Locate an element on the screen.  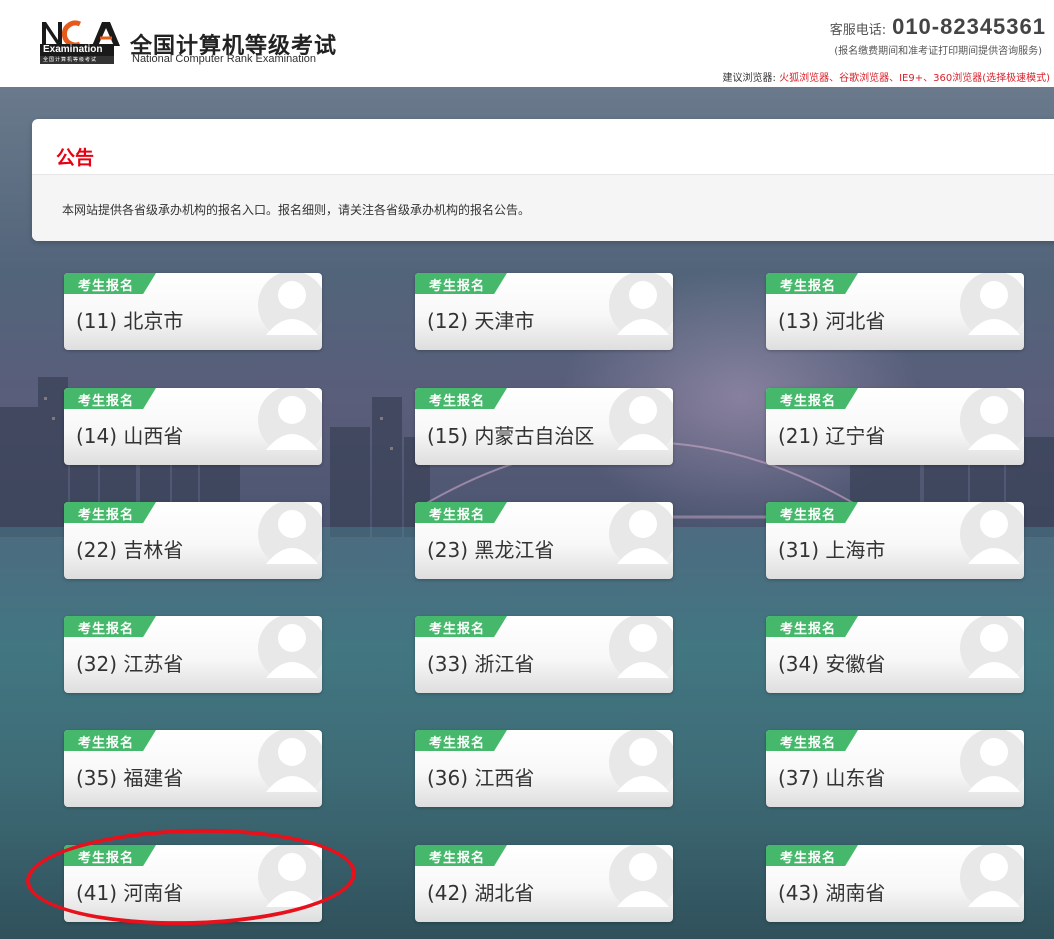
hotline: 客服电话: 010-82345361 is located at coordinates (938, 27).